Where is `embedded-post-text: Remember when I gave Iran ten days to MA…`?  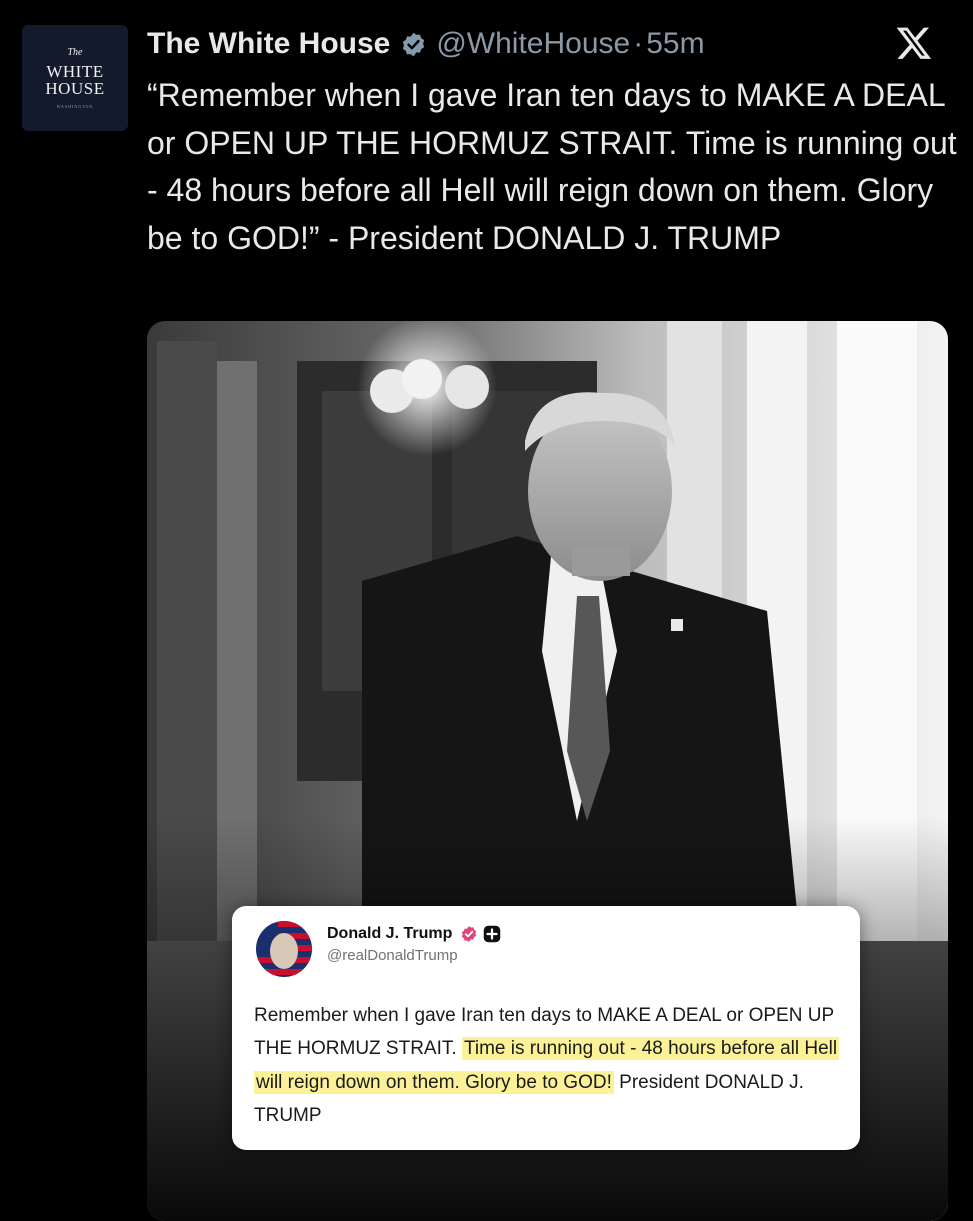 embedded-post-text: Remember when I gave Iran ten days to MA… is located at coordinates (551, 1065).